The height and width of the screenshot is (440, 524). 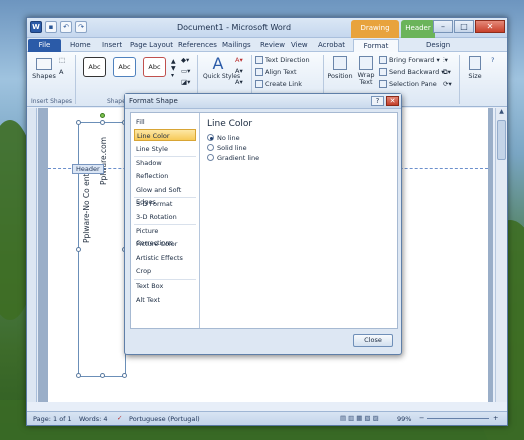 I want to click on nav-glow: Glow and Soft Edges, so click(x=165, y=195).